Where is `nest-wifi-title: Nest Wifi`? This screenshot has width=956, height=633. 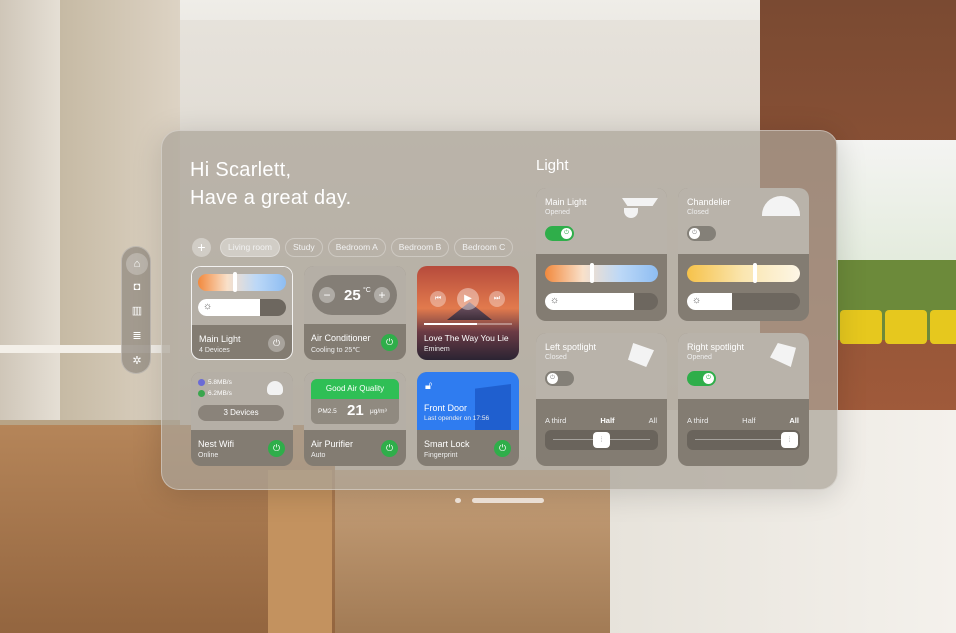
nest-wifi-title: Nest Wifi is located at coordinates (216, 444).